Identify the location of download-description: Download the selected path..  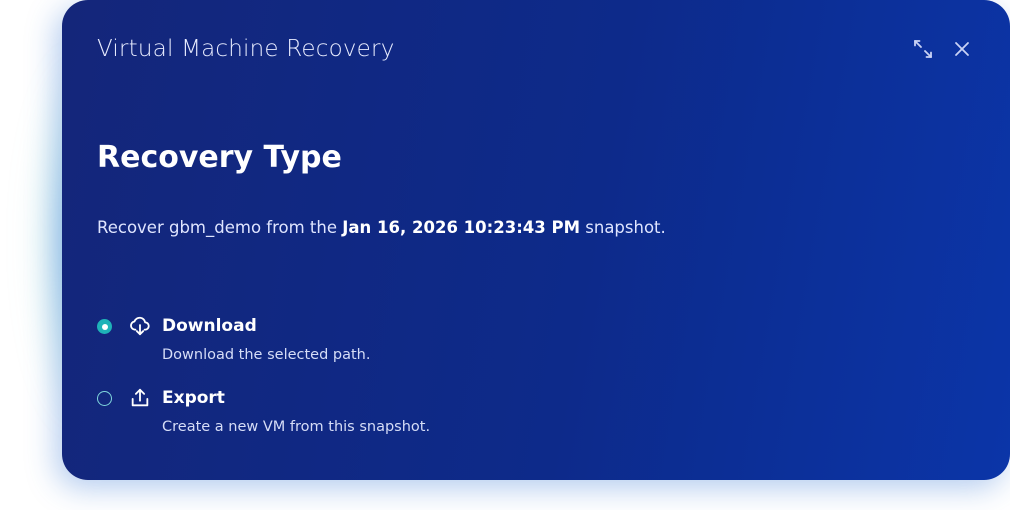
(266, 355).